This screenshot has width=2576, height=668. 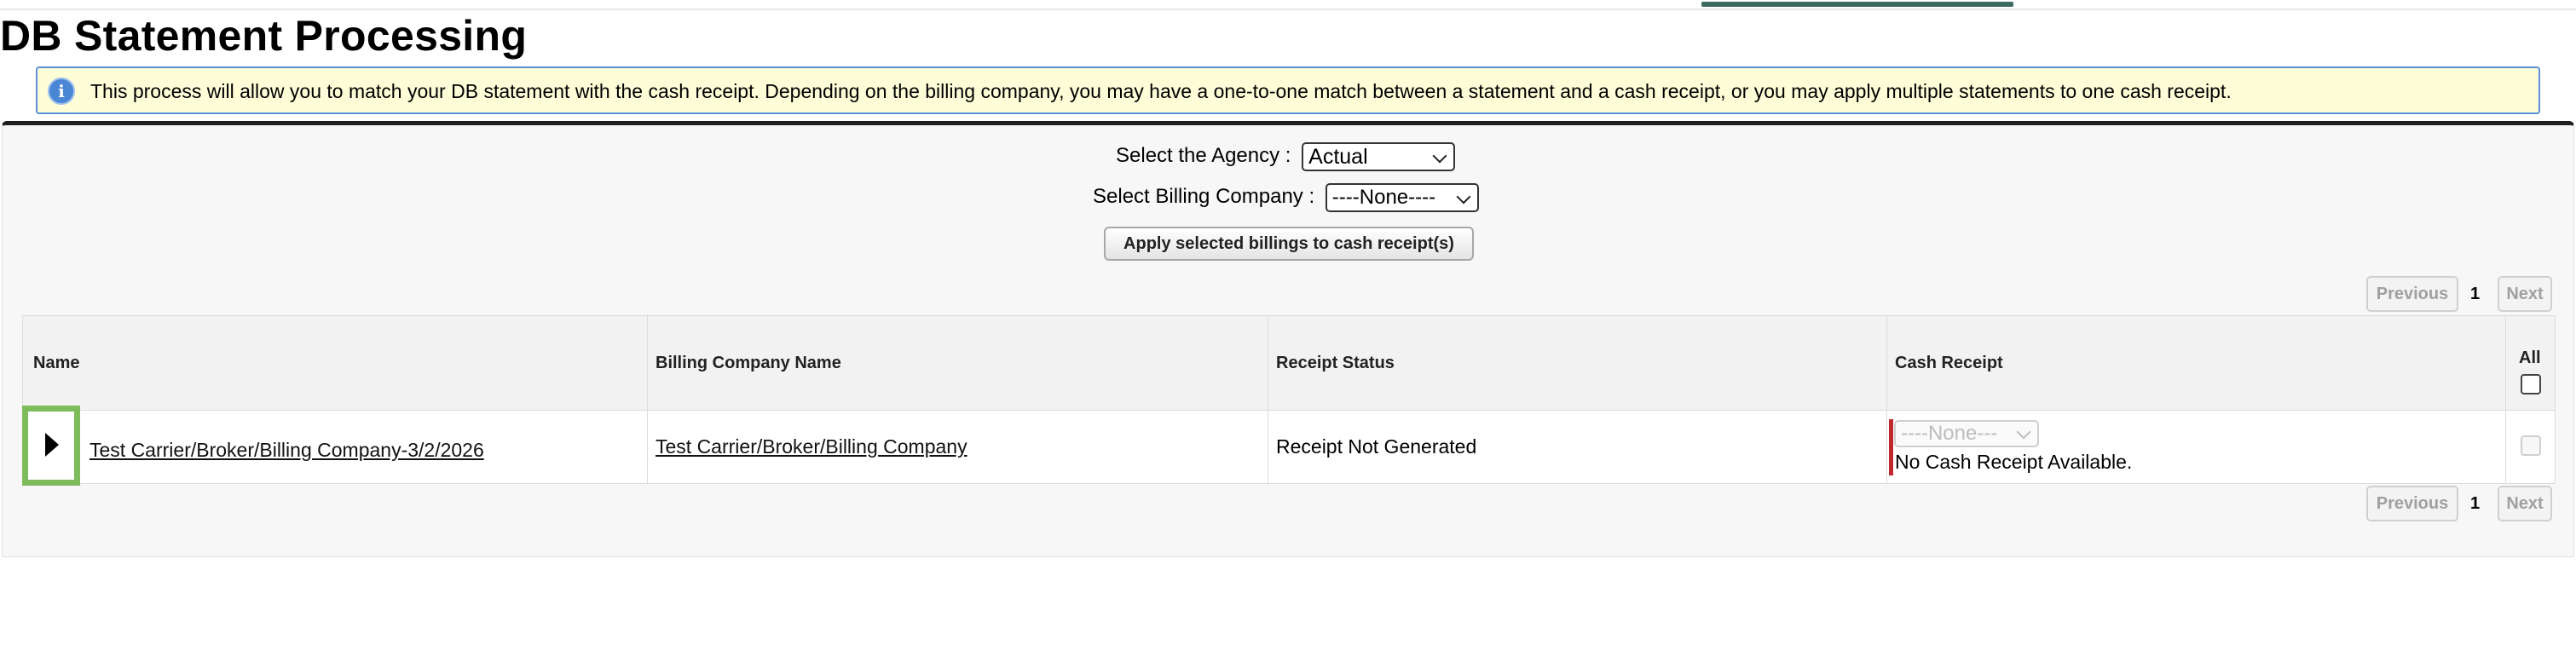 I want to click on column-header-name: Name, so click(x=56, y=363).